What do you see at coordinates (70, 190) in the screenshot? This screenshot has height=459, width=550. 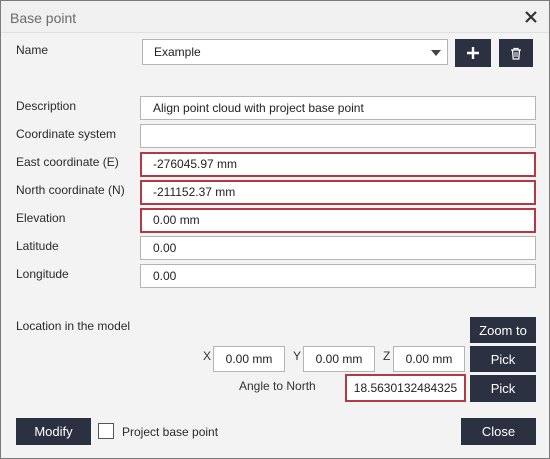 I see `north-coordinate-label: North coordinate (N)` at bounding box center [70, 190].